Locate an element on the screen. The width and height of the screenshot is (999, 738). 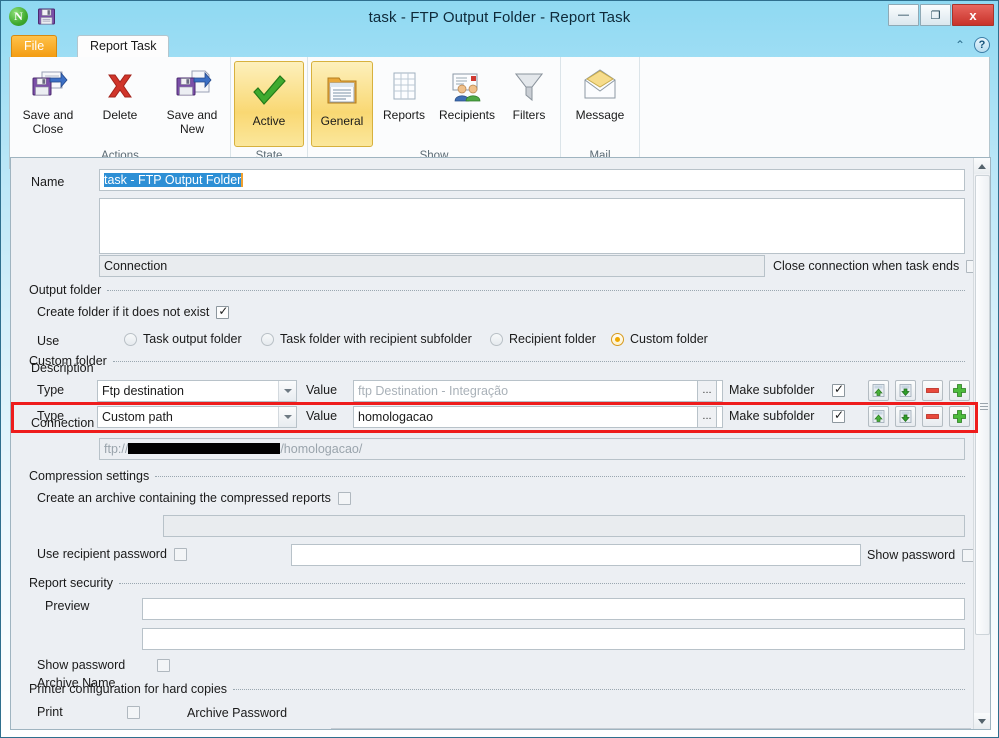
use-recipient-password-label: Use recipient password is located at coordinates (102, 554).